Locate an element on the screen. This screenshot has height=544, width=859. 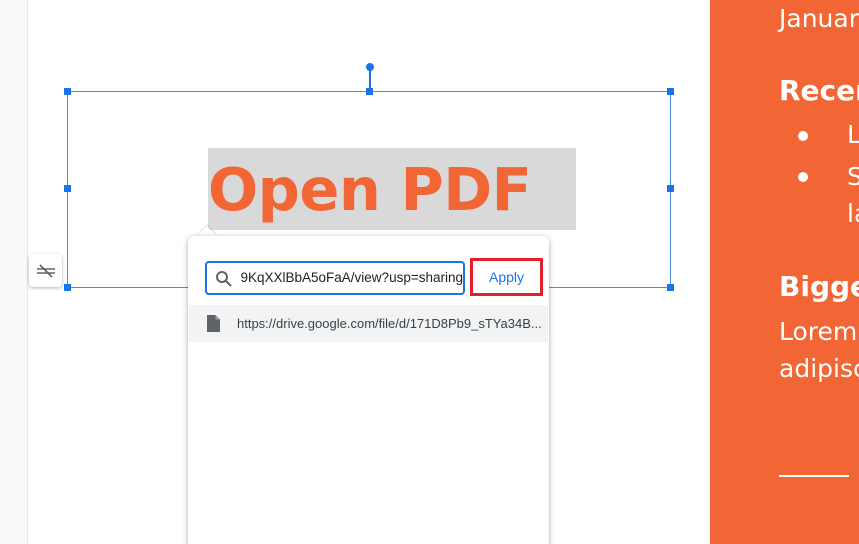
bigger-heading: Bigge is located at coordinates (819, 286).